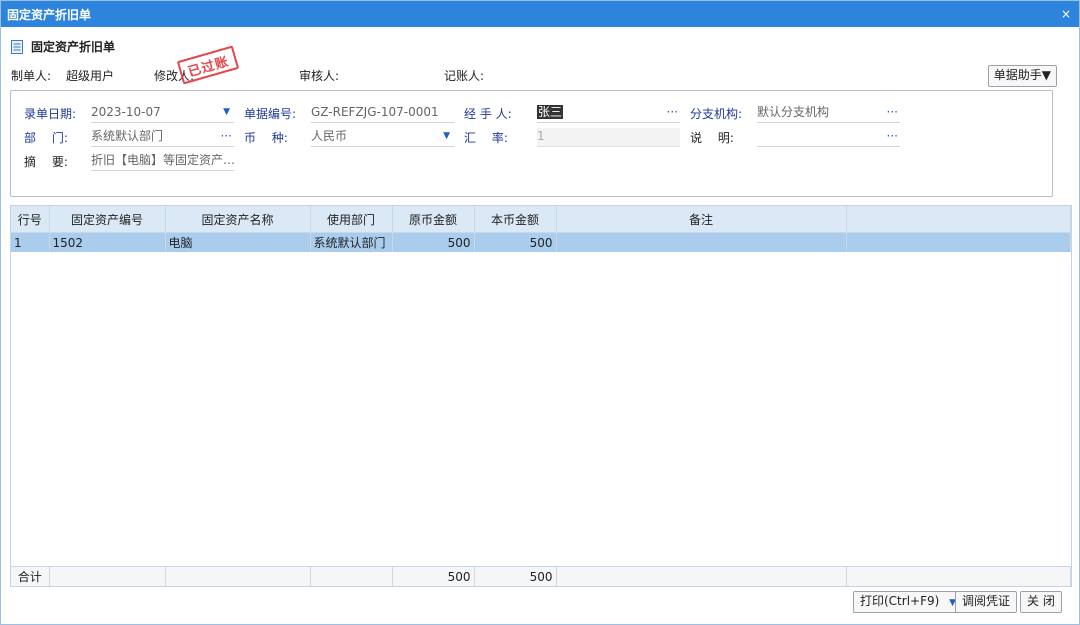 Image resolution: width=1080 pixels, height=625 pixels. I want to click on page-title: 固定资产折旧单, so click(63, 46).